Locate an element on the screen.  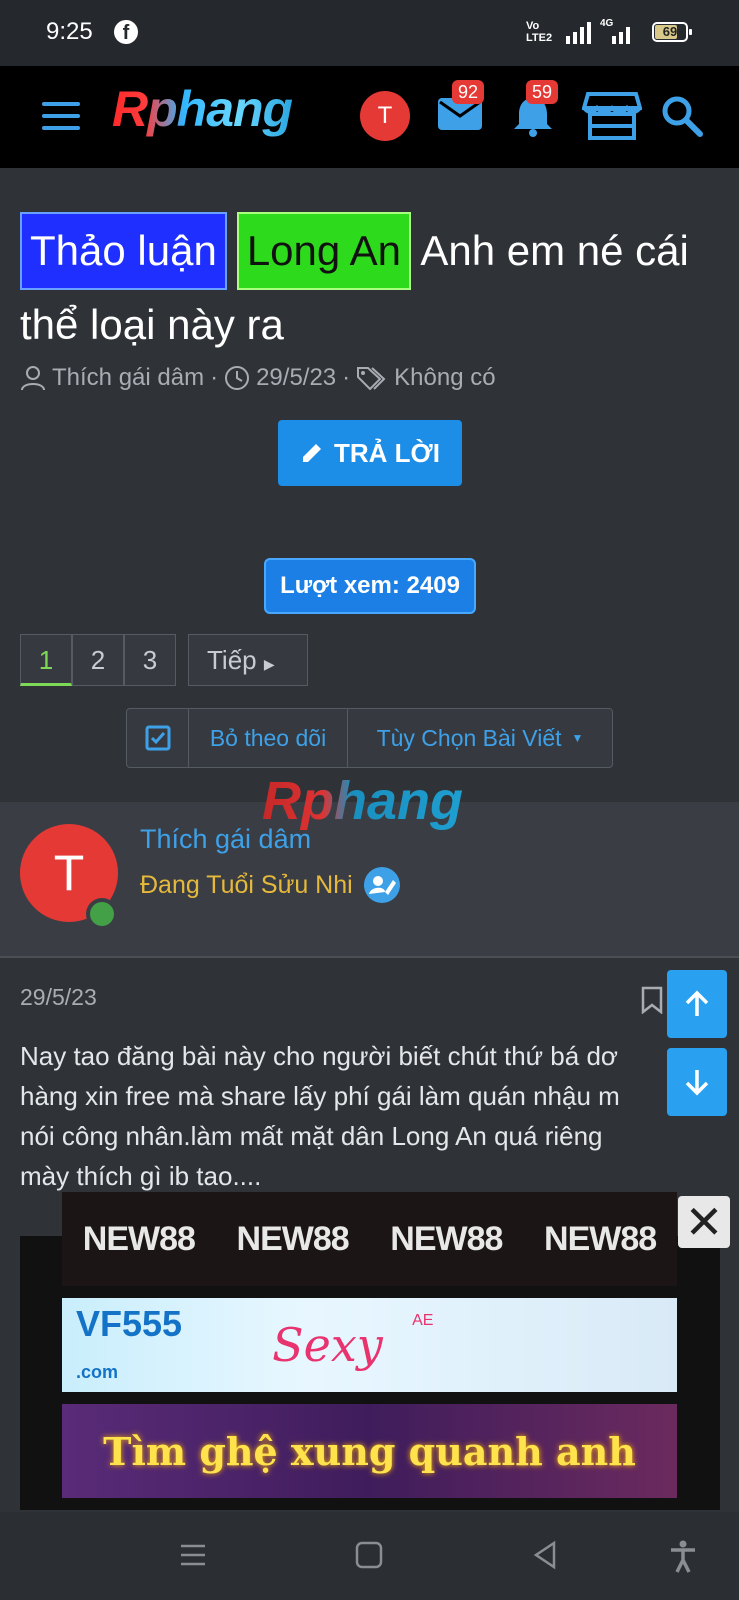
ad-banner-vf555: VF555 .com AE Sexy is located at coordinates (369, 1345).